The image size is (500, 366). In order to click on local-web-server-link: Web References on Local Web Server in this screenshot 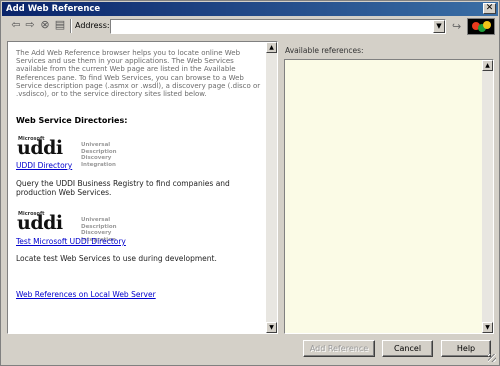, I will do `click(86, 294)`.